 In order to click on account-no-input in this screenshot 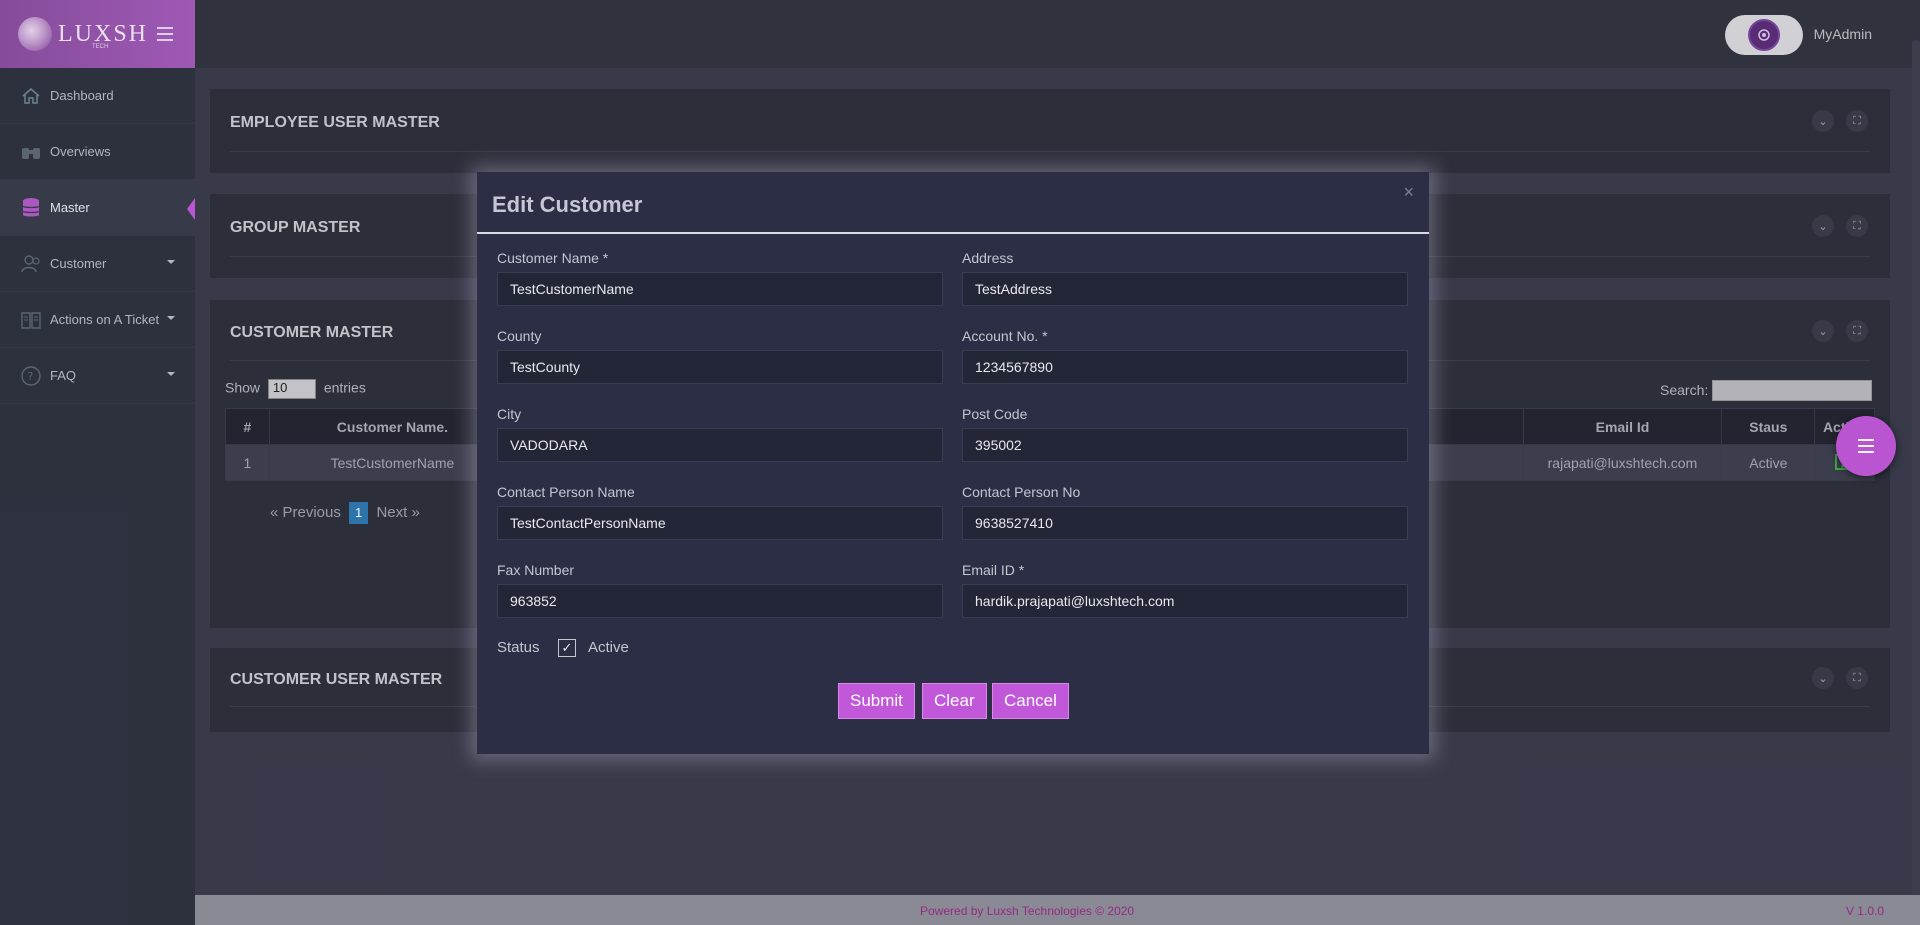, I will do `click(1185, 367)`.